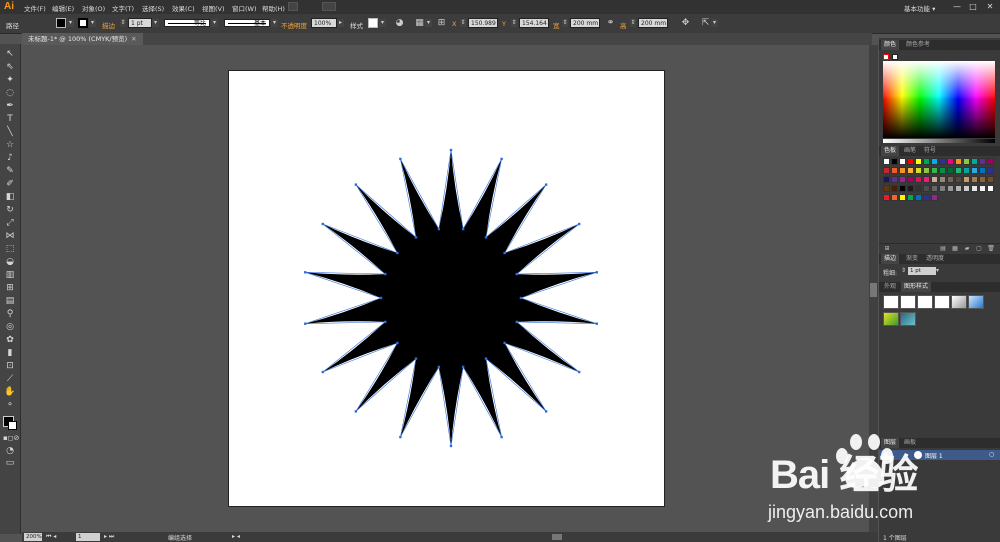 This screenshot has width=1000, height=542. What do you see at coordinates (908, 319) in the screenshot?
I see `graphic-style-teal` at bounding box center [908, 319].